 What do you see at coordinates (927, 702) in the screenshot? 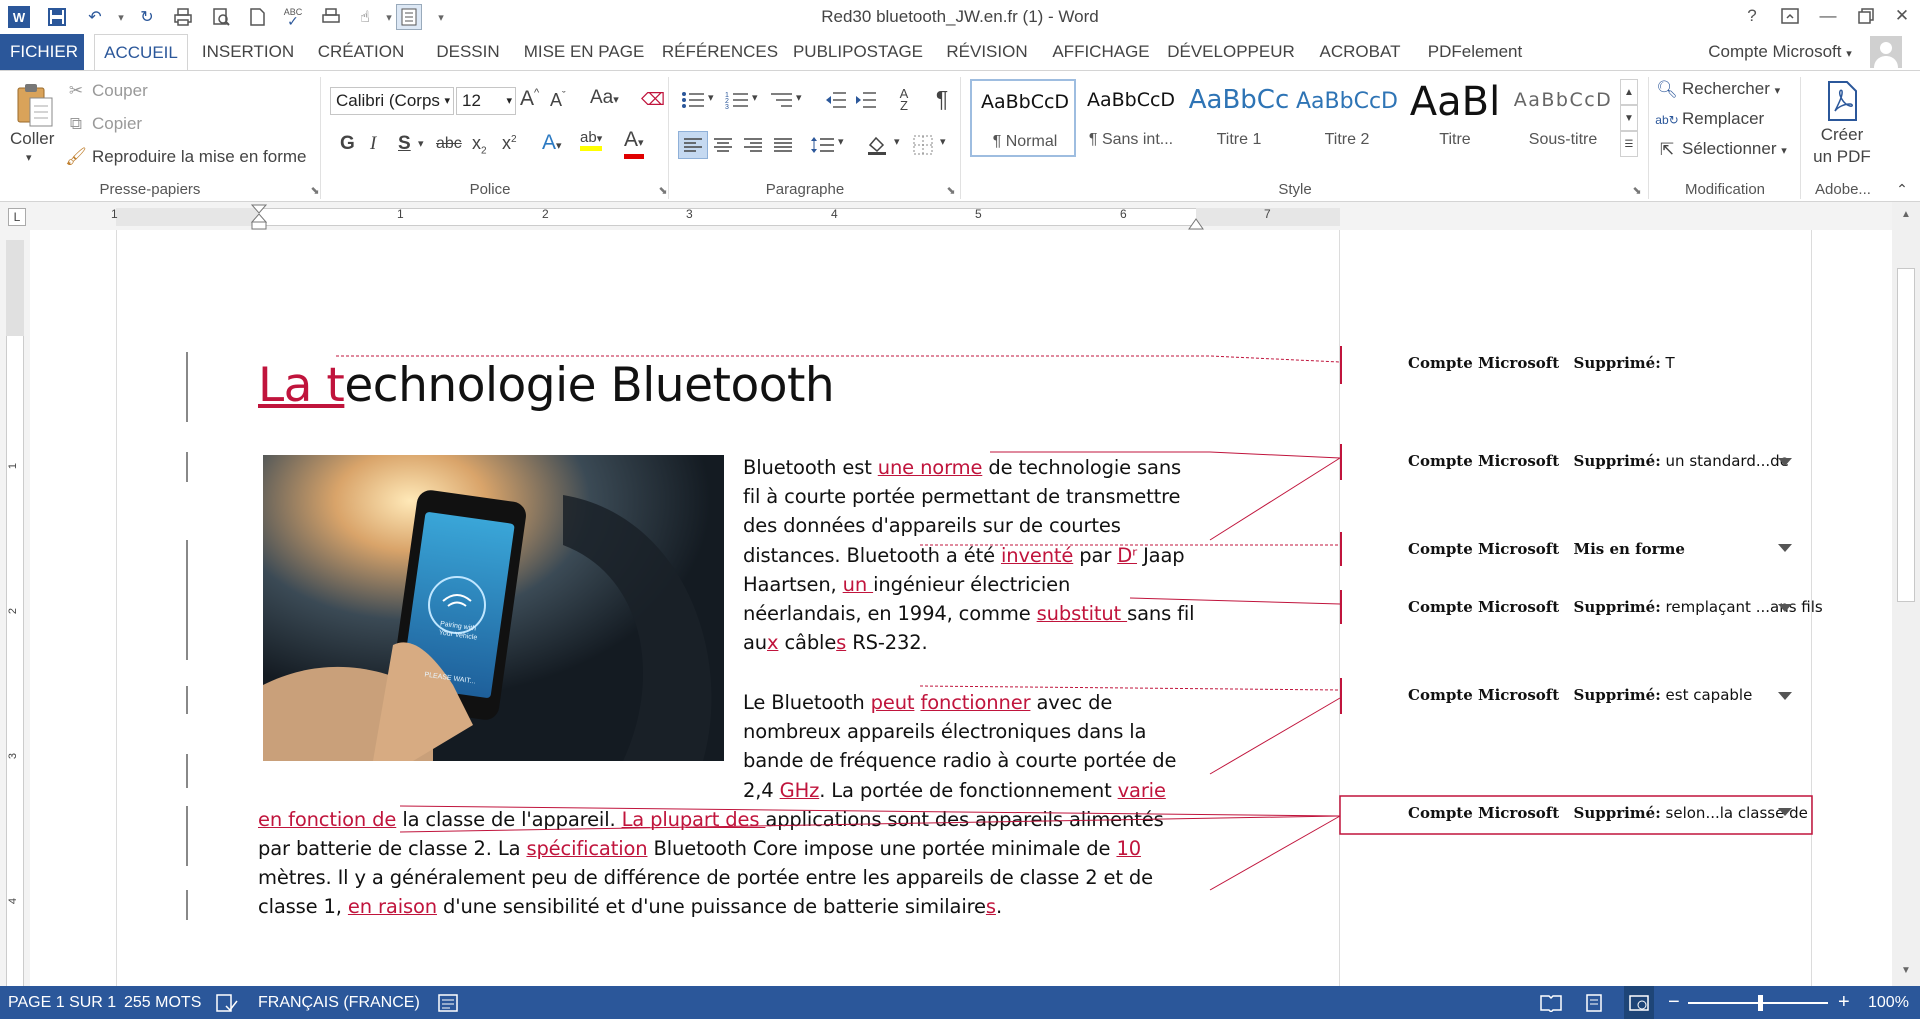
I see `paragraph-line: Le Bluetooth peut fonctionner avec de` at bounding box center [927, 702].